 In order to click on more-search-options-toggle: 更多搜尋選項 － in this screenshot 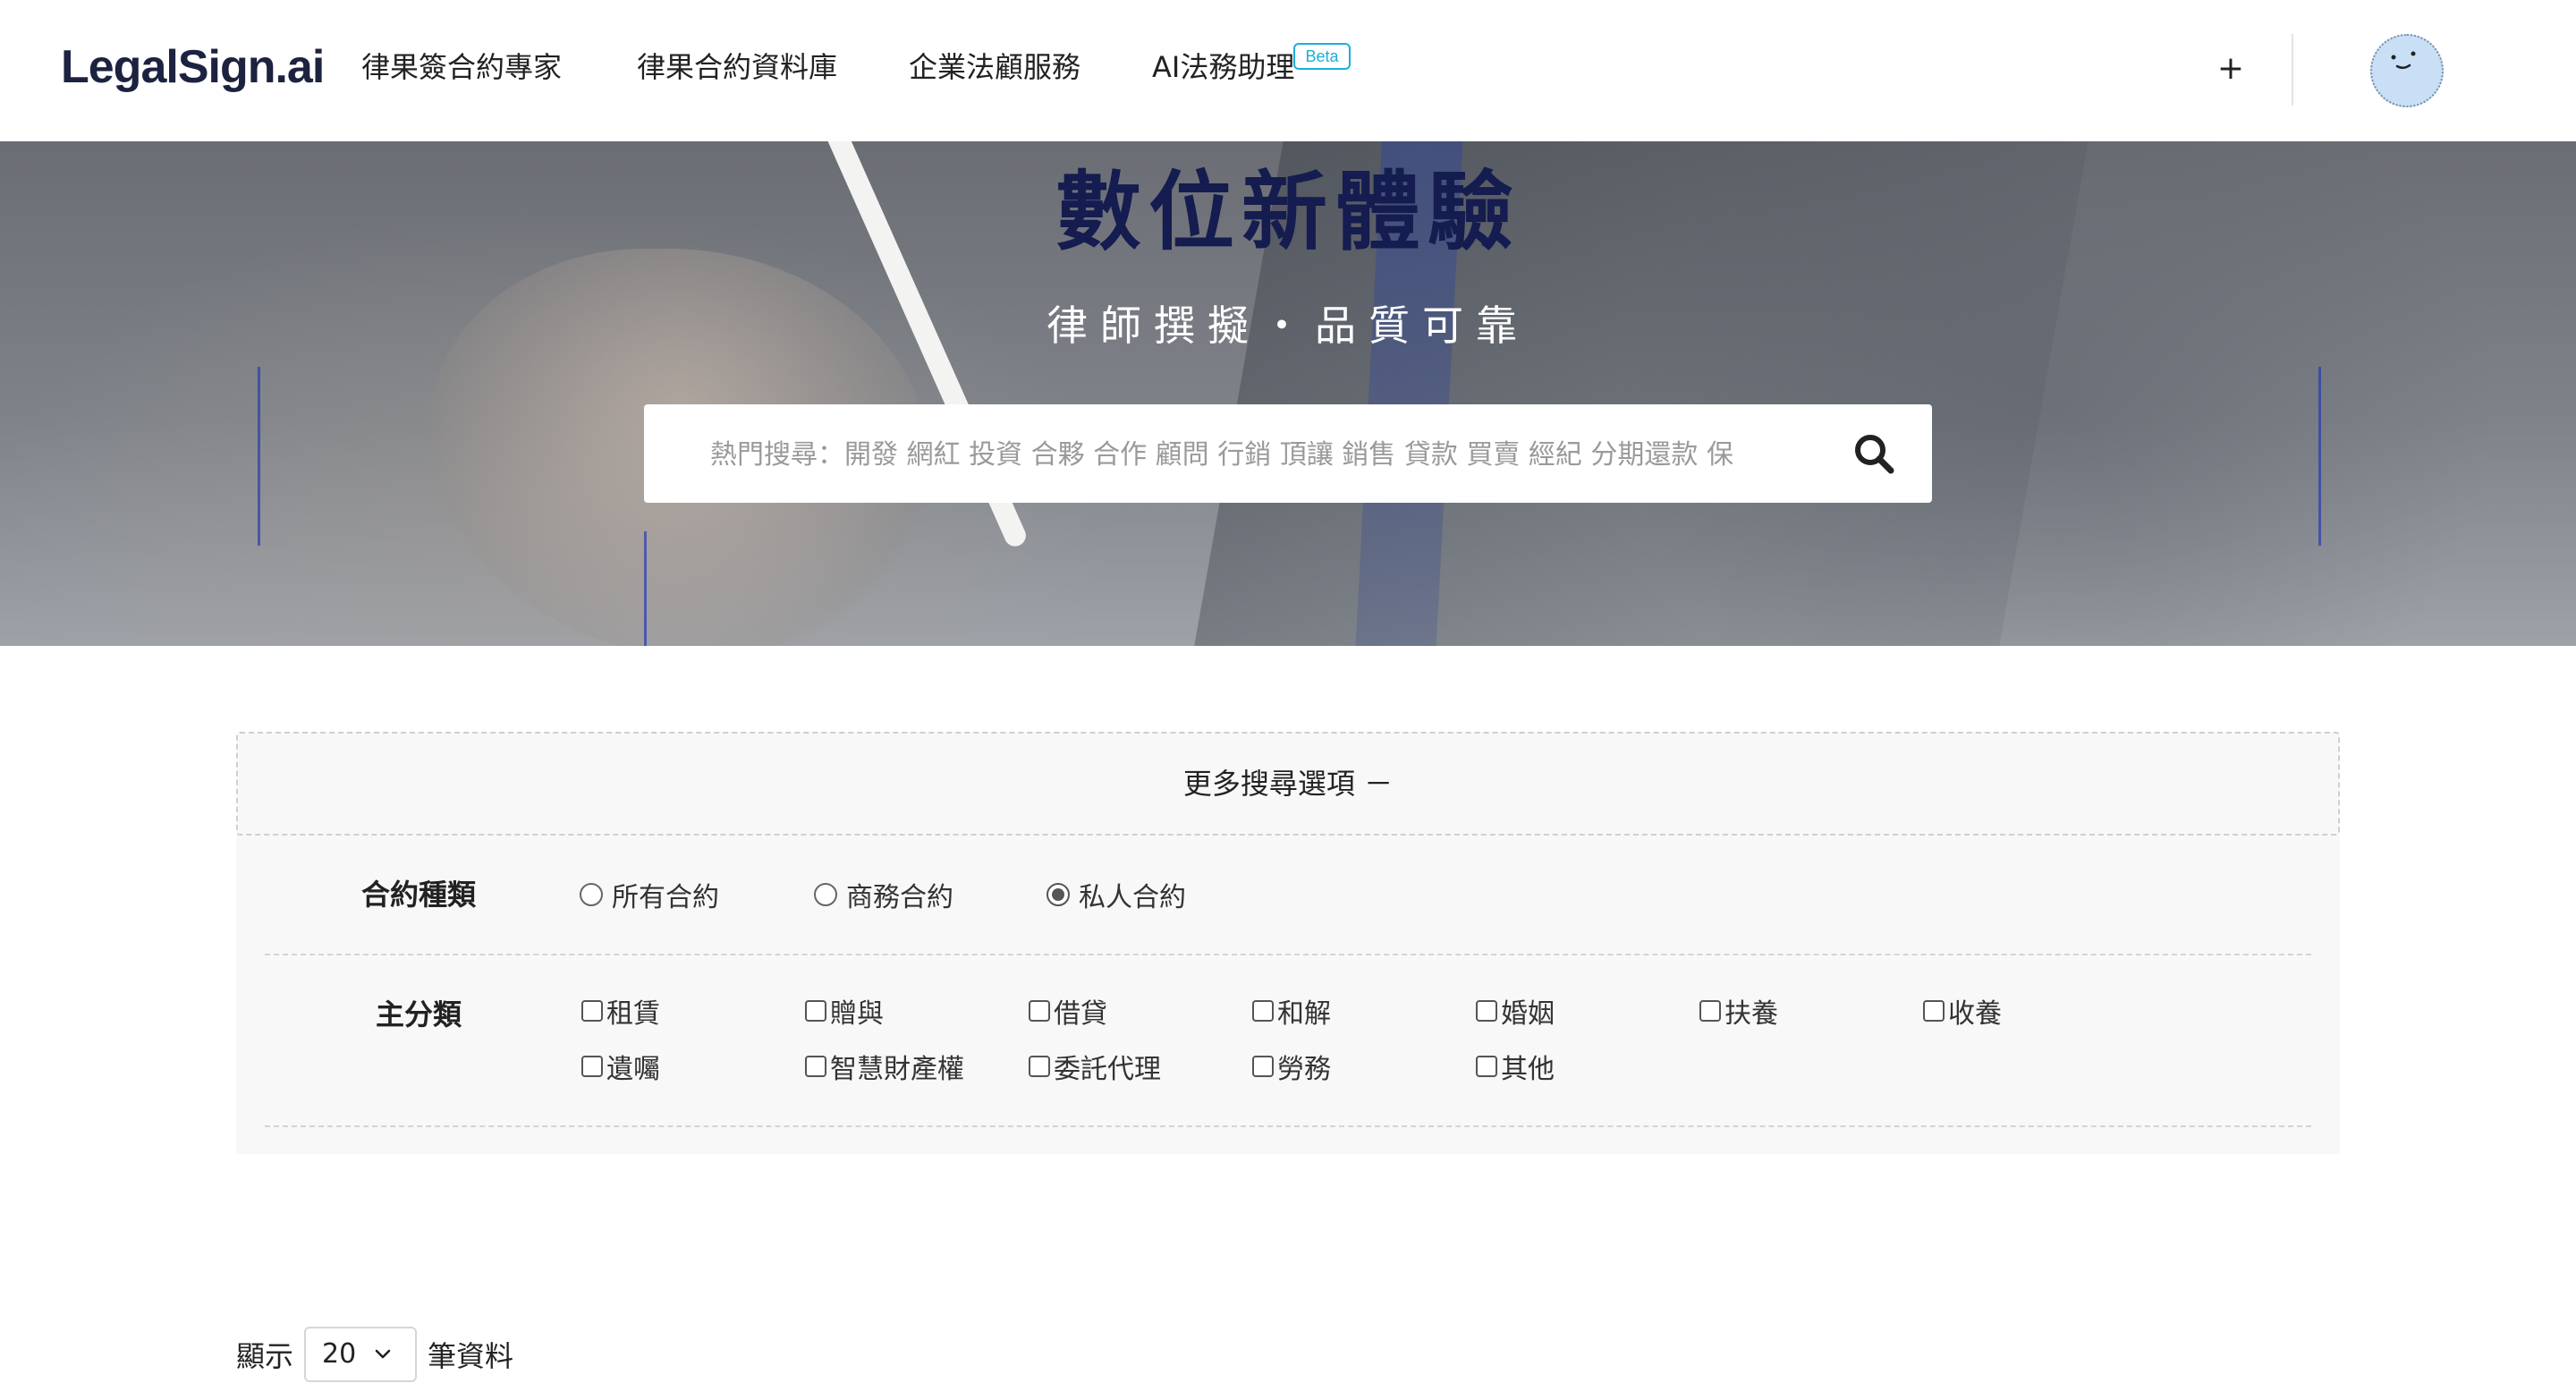, I will do `click(1288, 784)`.